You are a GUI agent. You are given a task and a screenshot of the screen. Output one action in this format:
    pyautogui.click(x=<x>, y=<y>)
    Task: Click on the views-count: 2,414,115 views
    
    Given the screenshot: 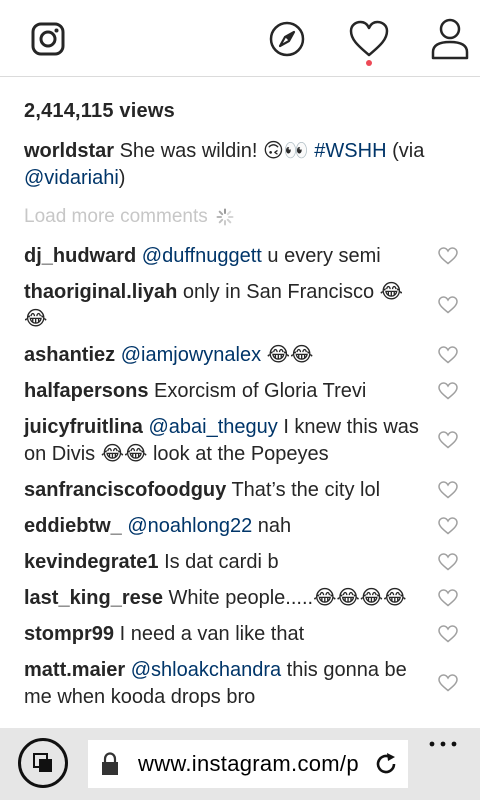 What is the action you would take?
    pyautogui.click(x=99, y=111)
    